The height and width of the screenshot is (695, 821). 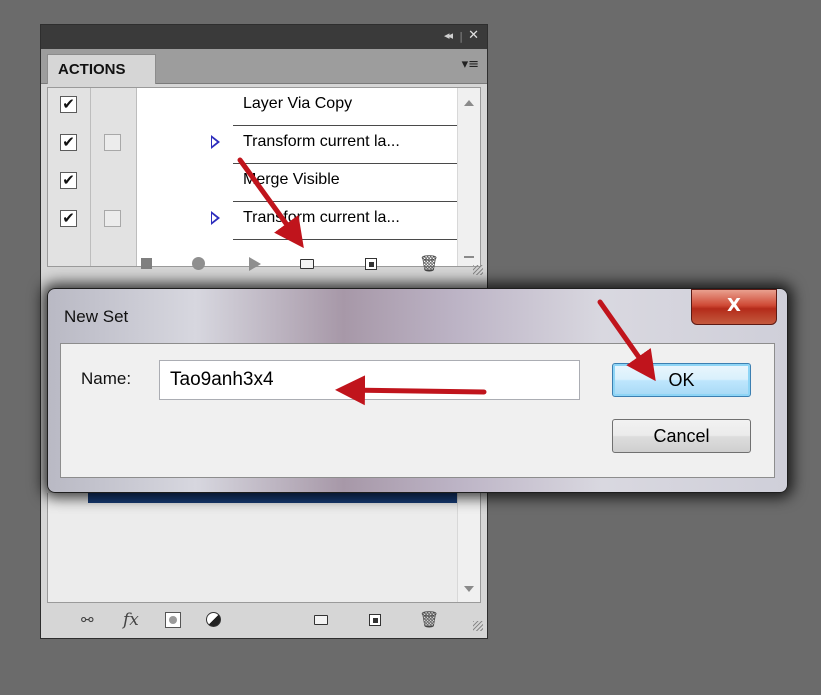 I want to click on adjustment-layer-icon, so click(x=214, y=620).